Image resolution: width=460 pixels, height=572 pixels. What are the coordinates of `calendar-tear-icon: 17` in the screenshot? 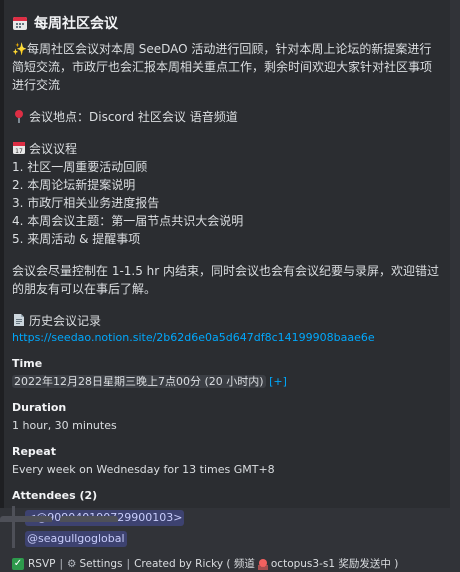 It's located at (19, 148).